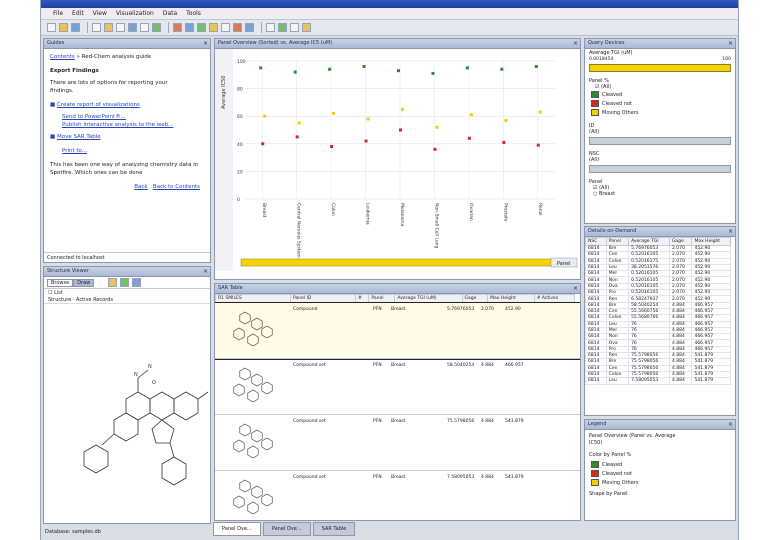 This screenshot has height=540, width=780. I want to click on column-header: # Actives, so click(554, 298).